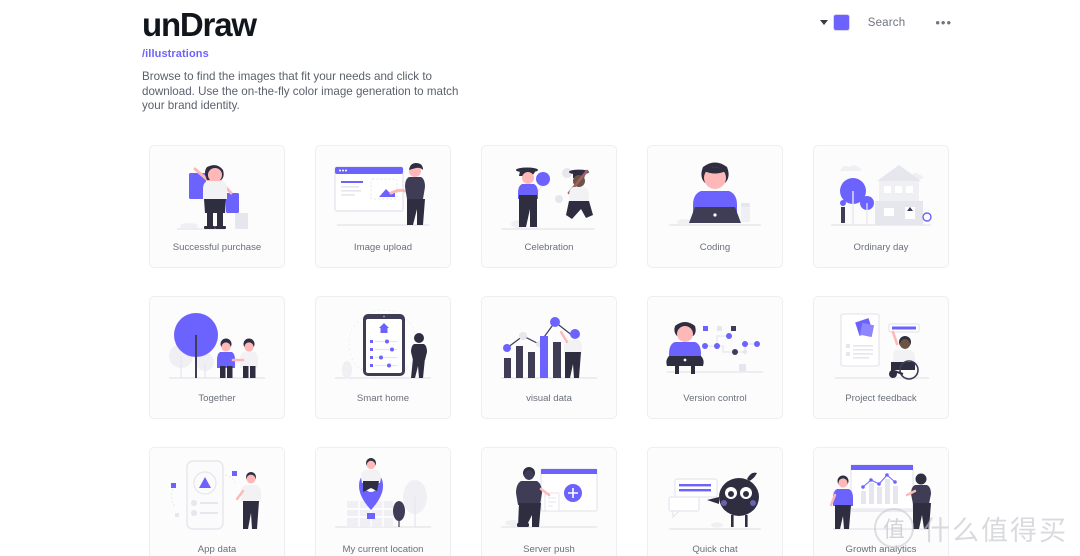 This screenshot has width=1080, height=556. Describe the element at coordinates (943, 22) in the screenshot. I see `more-menu-button: •••` at that location.